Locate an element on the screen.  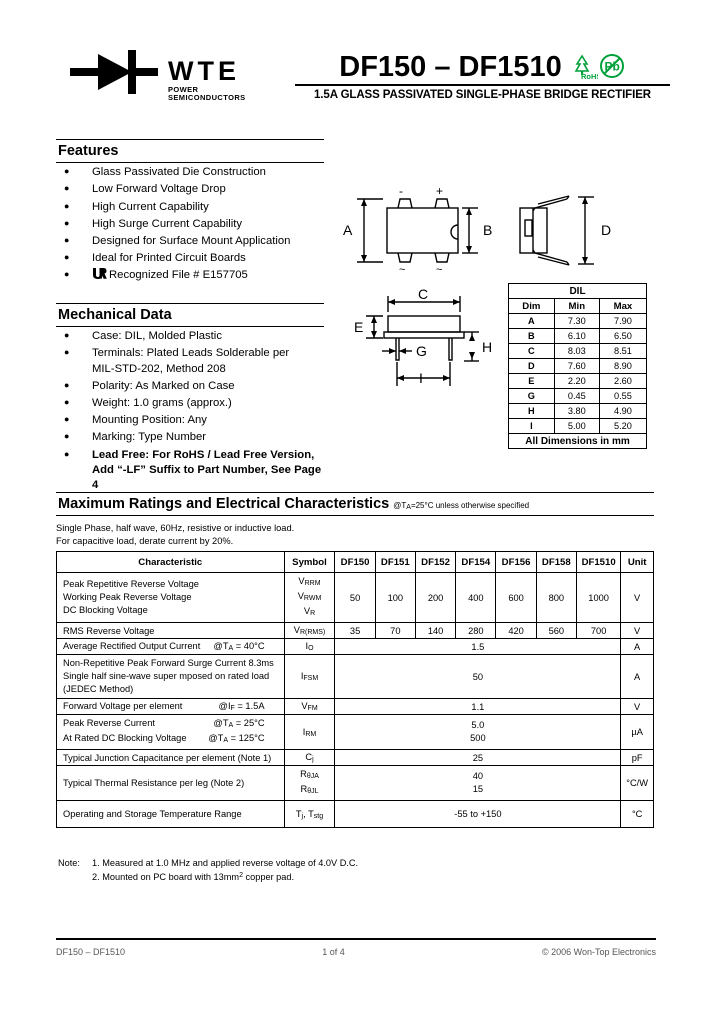
row-value-span: 1.1 is located at coordinates (478, 706).